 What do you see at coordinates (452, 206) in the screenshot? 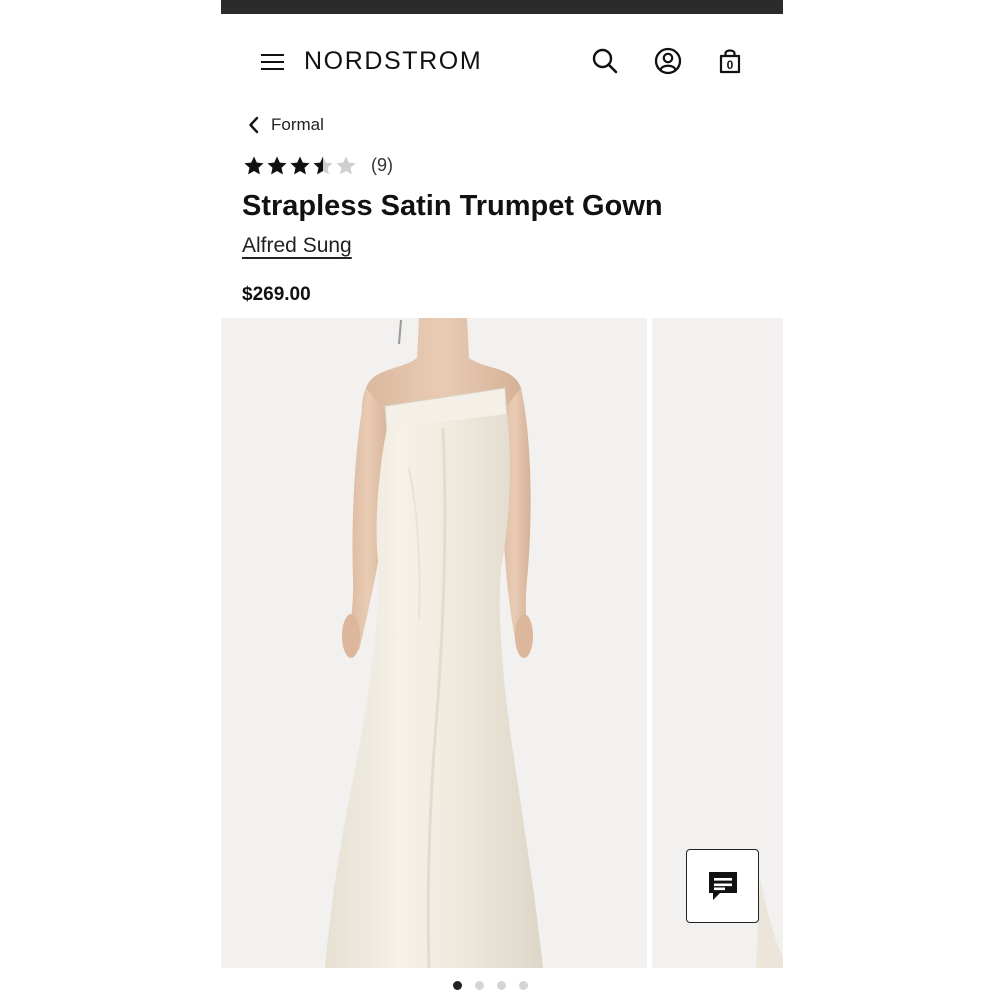
I see `product-title: Strapless Satin Trumpet Gown` at bounding box center [452, 206].